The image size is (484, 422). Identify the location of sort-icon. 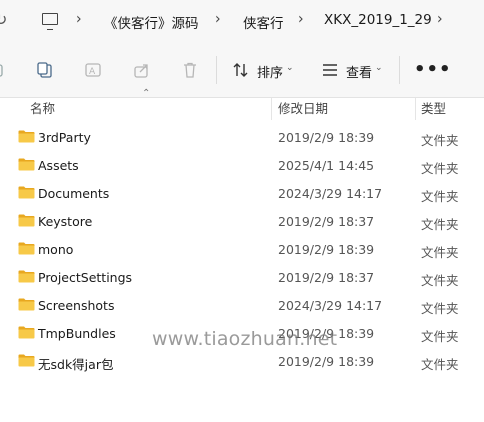
(241, 70).